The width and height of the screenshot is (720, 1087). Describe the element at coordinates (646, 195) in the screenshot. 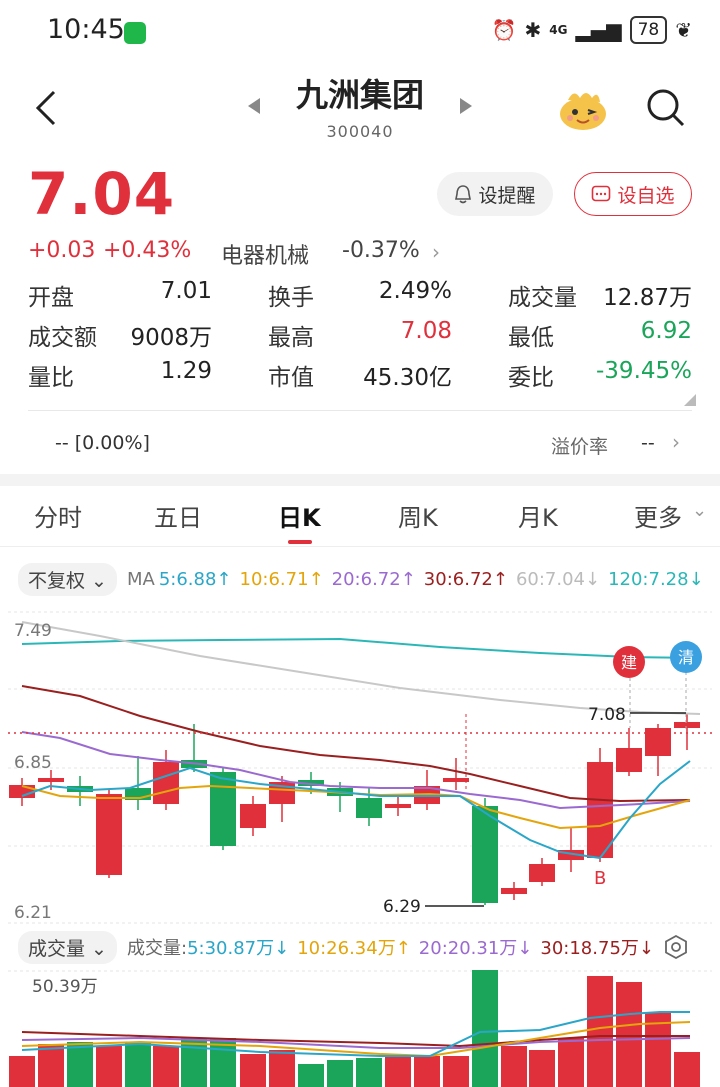

I see `add-favorite-label: 设自选` at that location.